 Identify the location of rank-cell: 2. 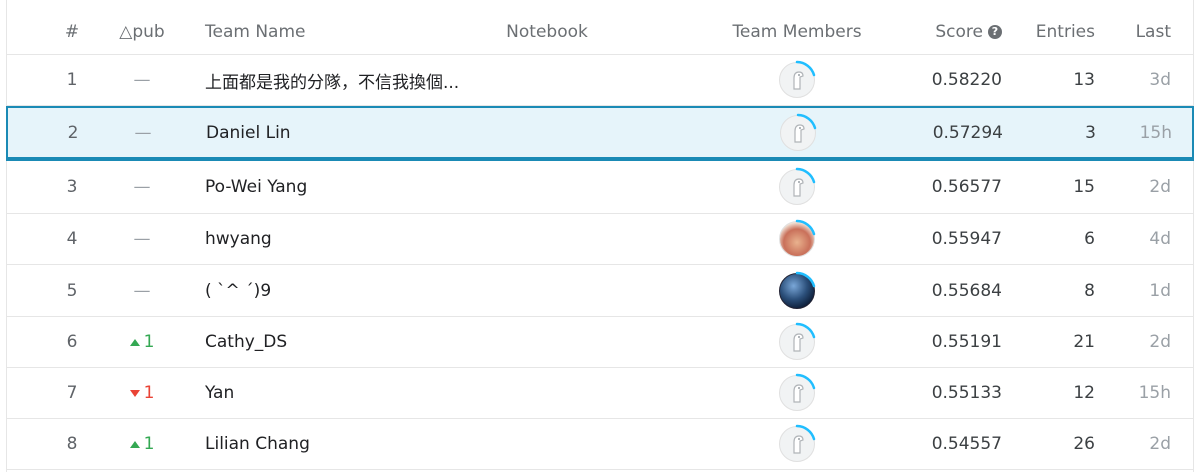
(73, 132).